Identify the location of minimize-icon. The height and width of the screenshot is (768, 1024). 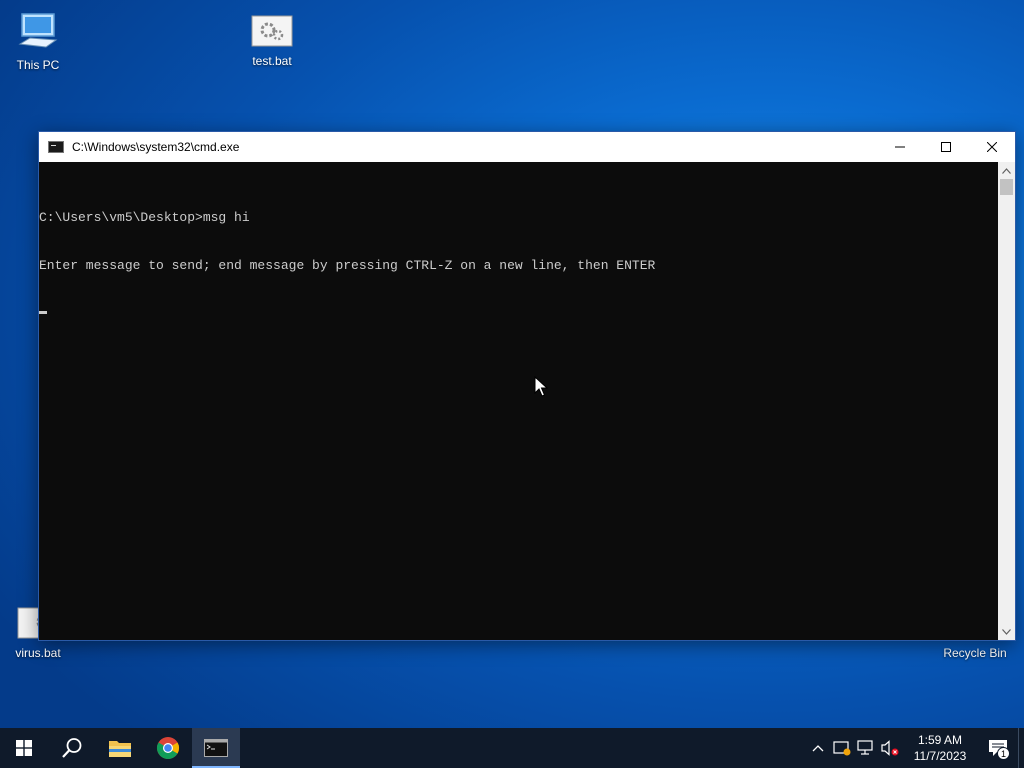
(900, 147).